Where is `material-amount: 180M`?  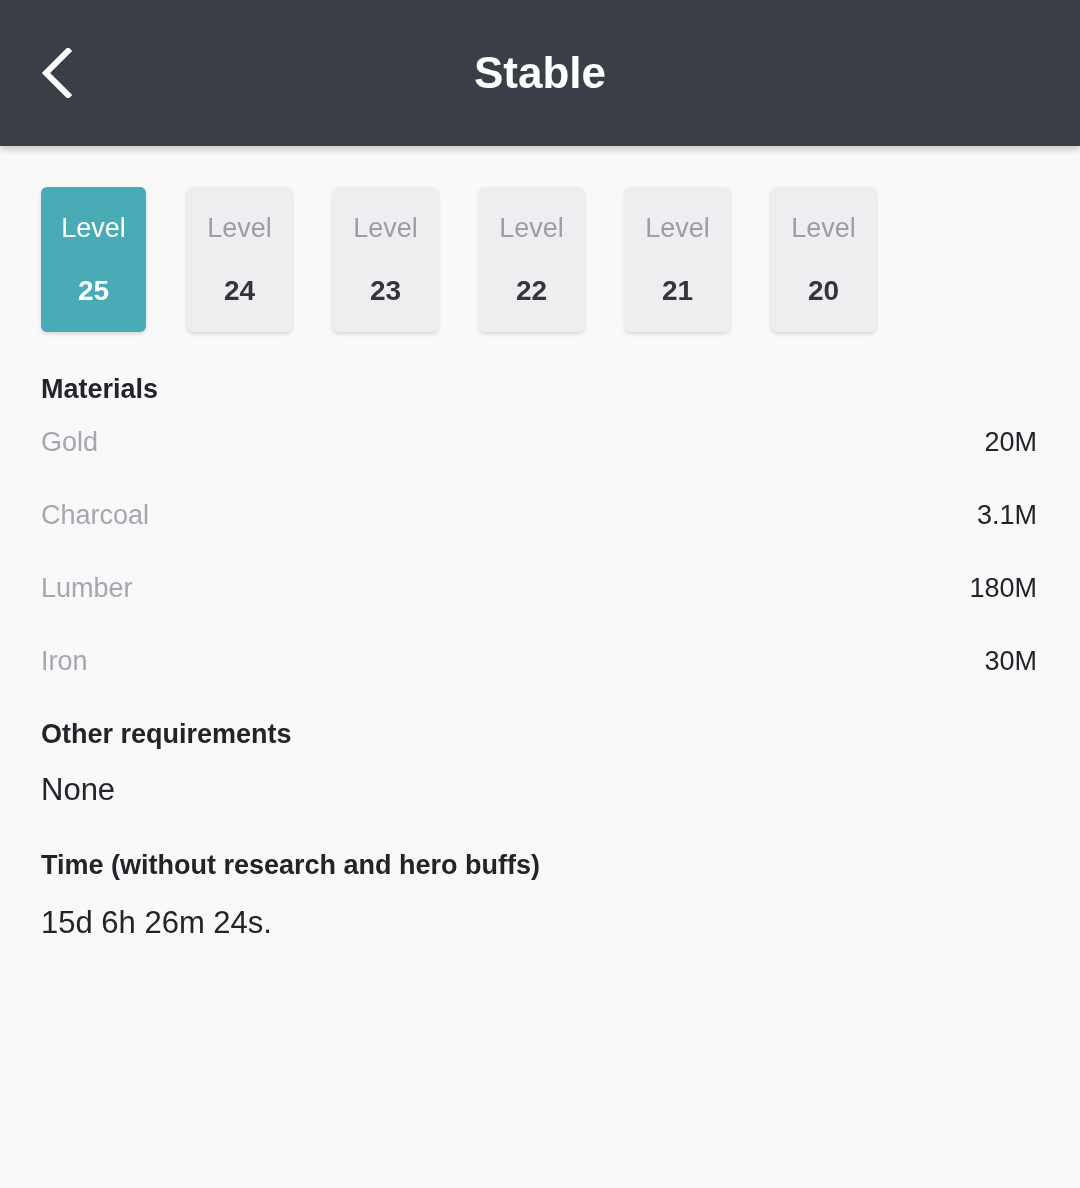
material-amount: 180M is located at coordinates (1003, 587).